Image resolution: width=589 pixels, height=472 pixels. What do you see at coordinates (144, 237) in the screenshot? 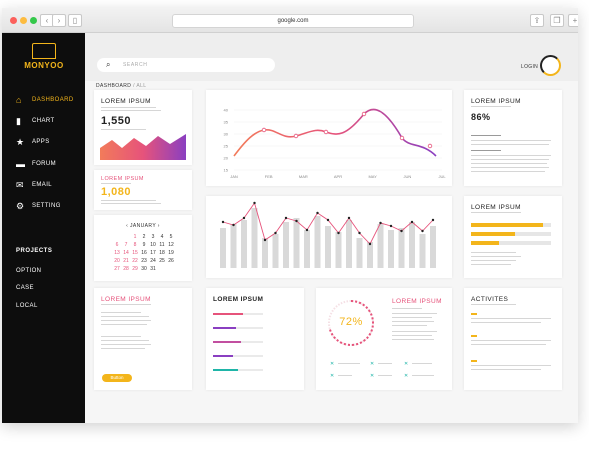
I see `calendar-day: 2` at bounding box center [144, 237].